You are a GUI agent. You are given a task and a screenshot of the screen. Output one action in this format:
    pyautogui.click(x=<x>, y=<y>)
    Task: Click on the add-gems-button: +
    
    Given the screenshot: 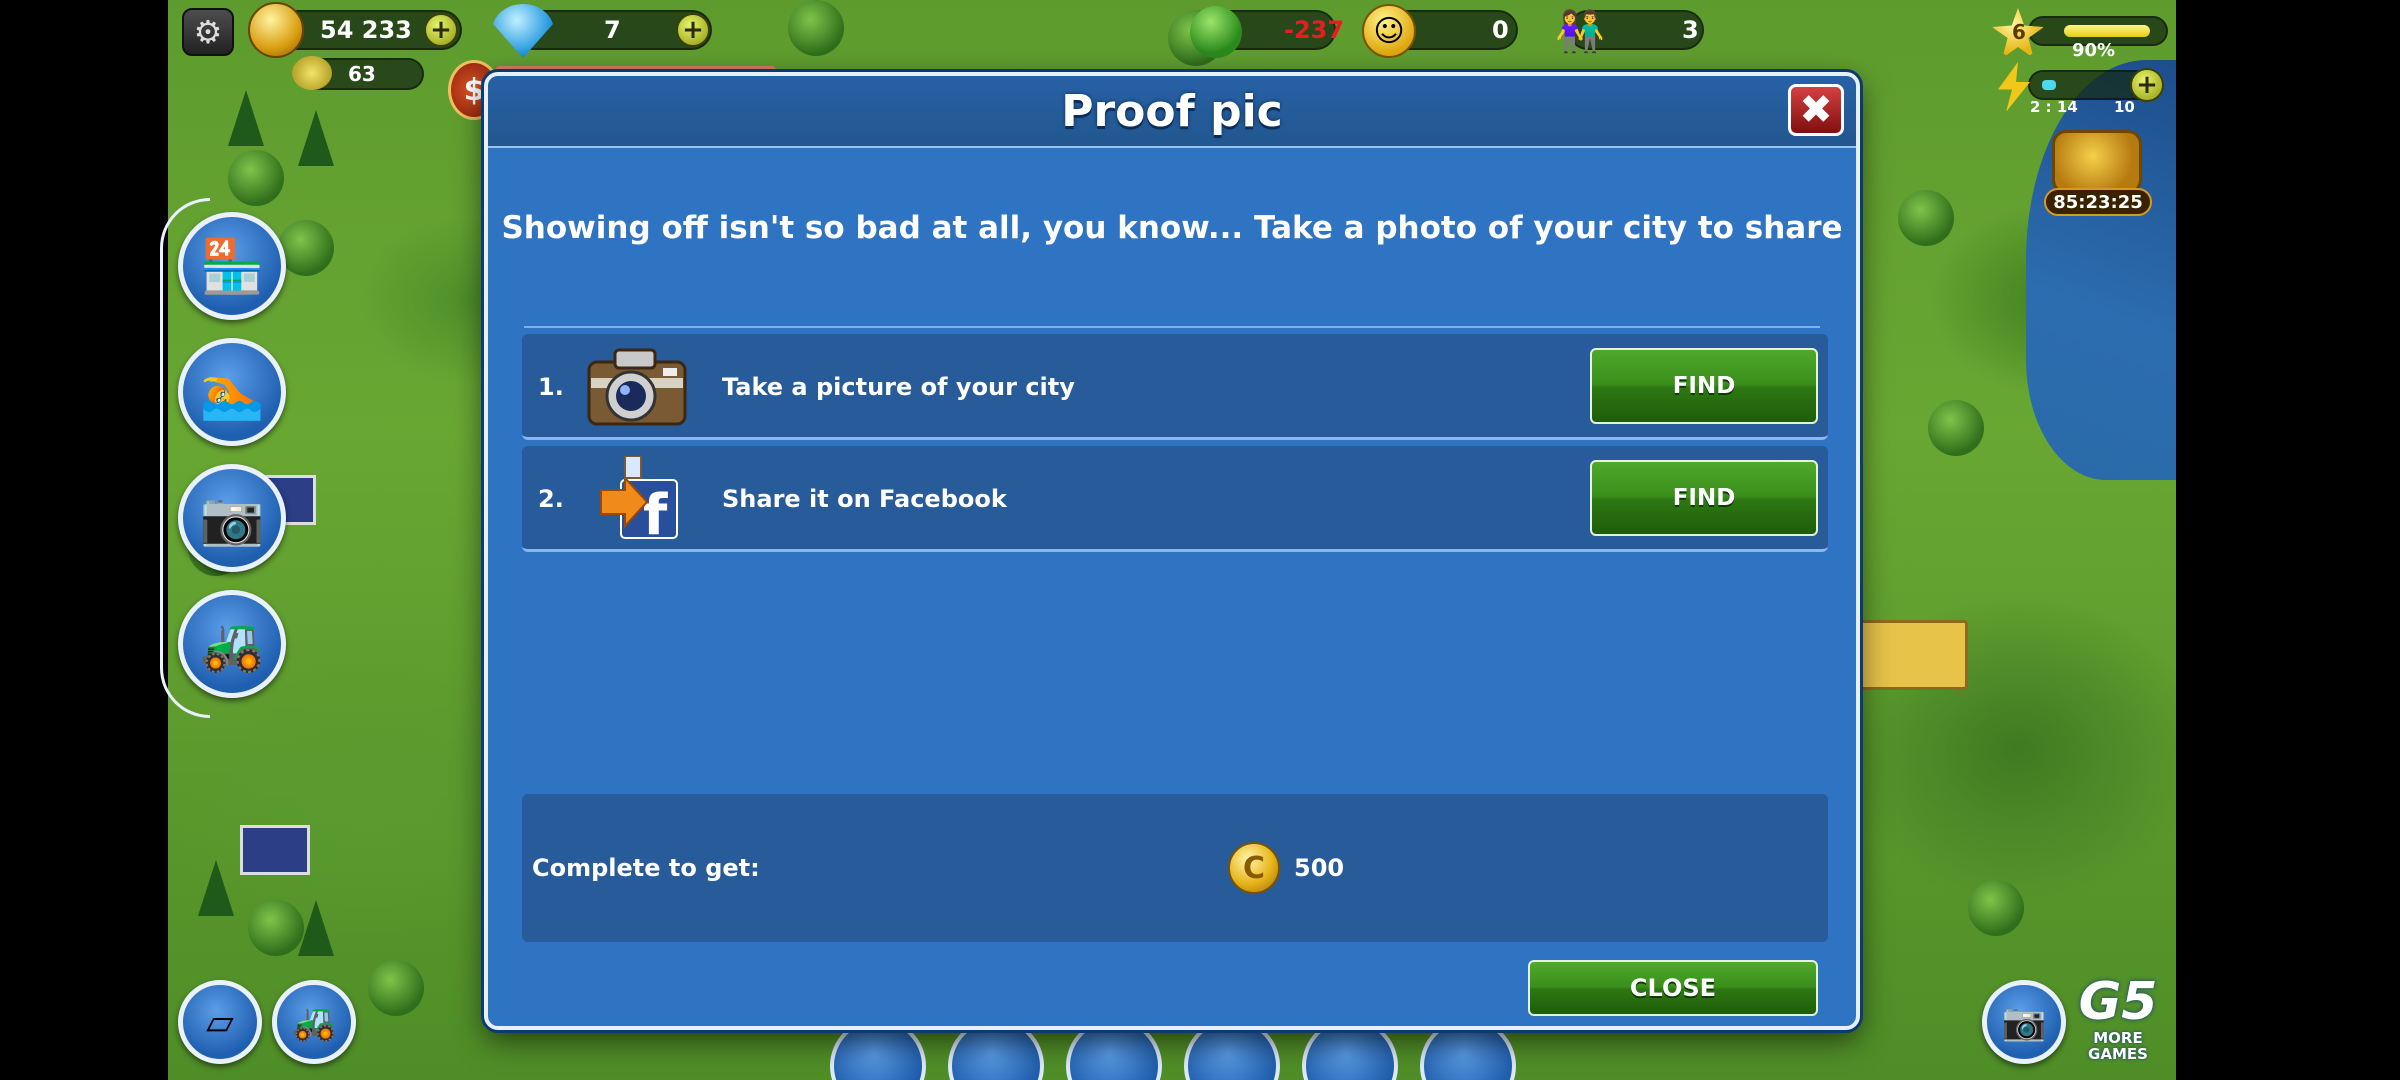 What is the action you would take?
    pyautogui.click(x=693, y=30)
    